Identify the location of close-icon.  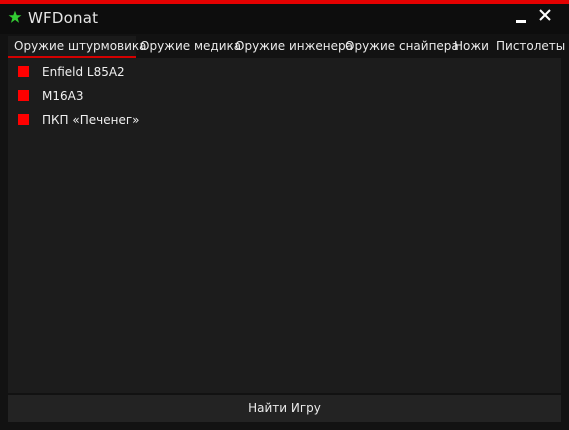
(545, 15).